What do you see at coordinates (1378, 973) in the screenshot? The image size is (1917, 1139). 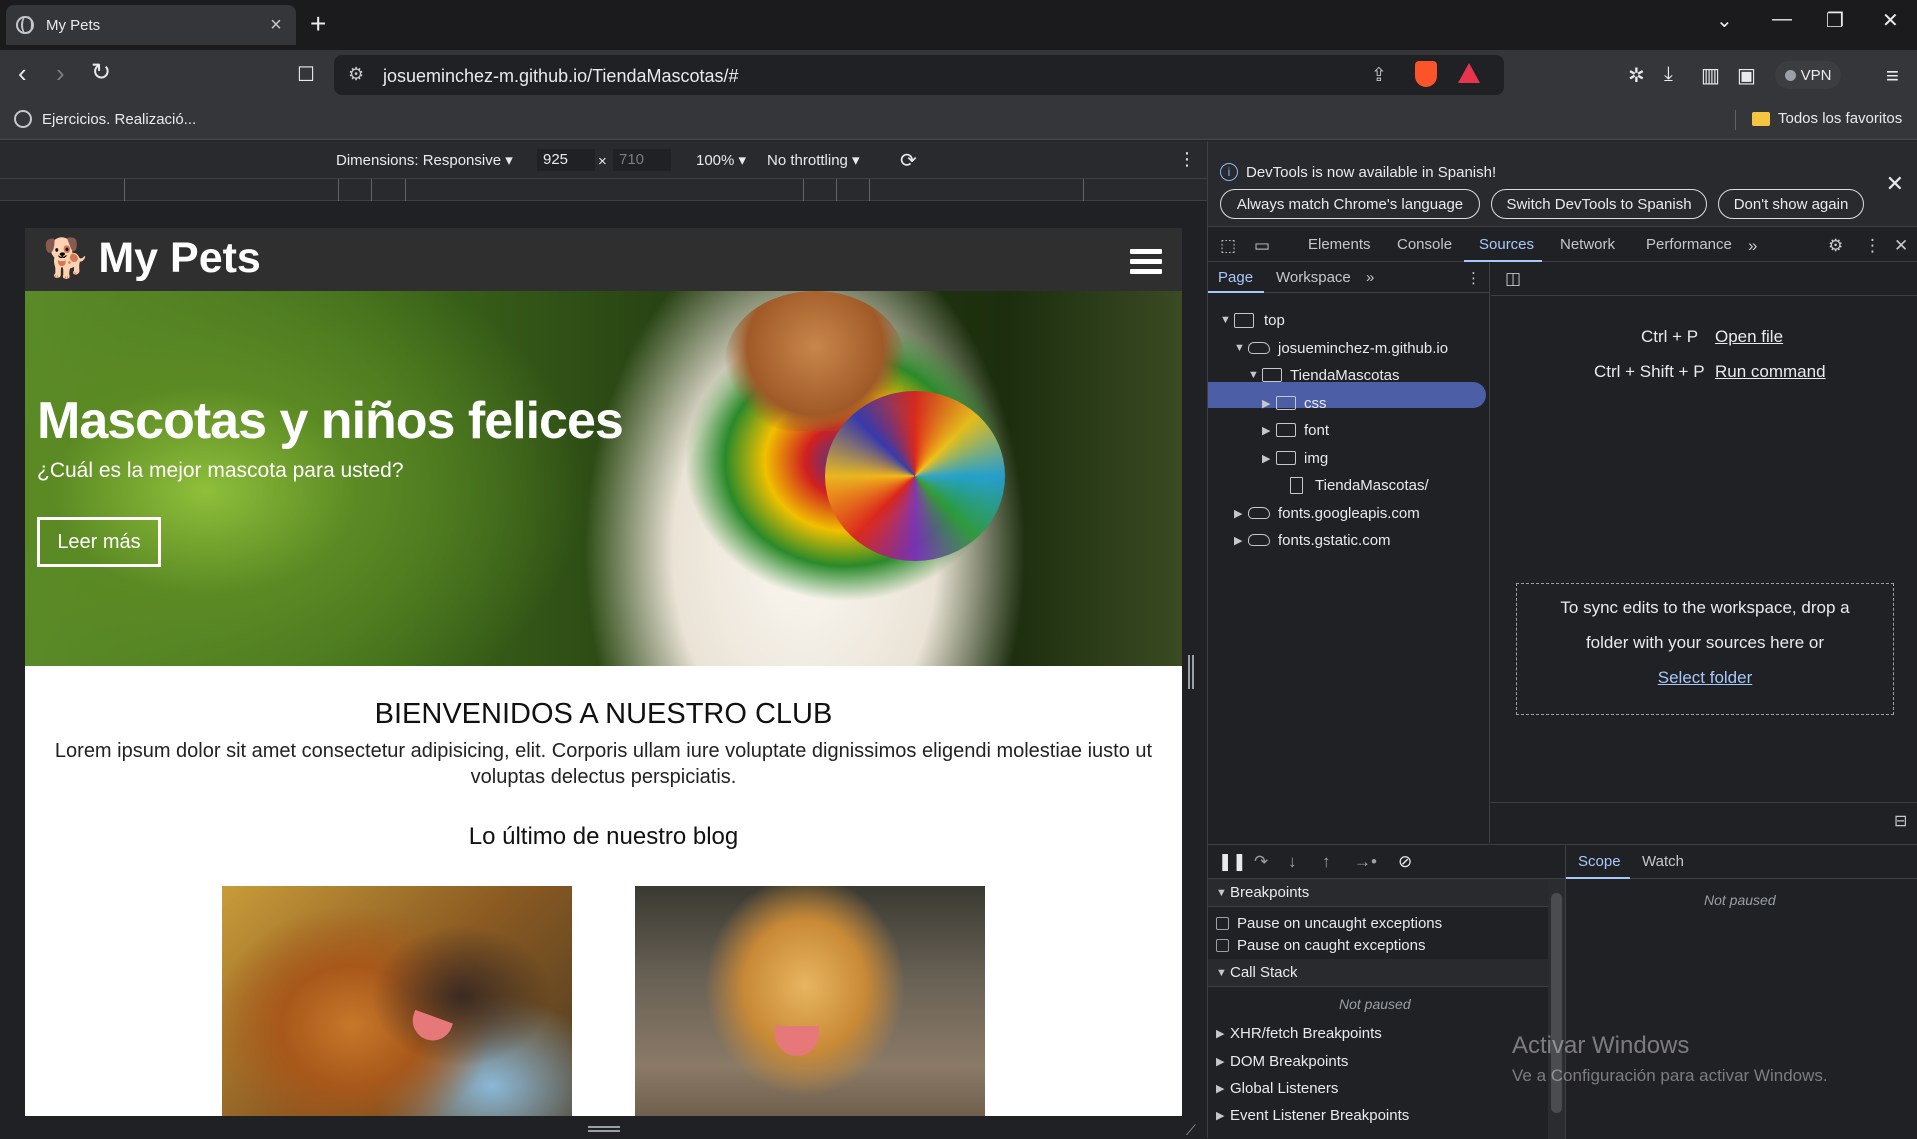 I see `call-stack-section: ▼ Call Stack` at bounding box center [1378, 973].